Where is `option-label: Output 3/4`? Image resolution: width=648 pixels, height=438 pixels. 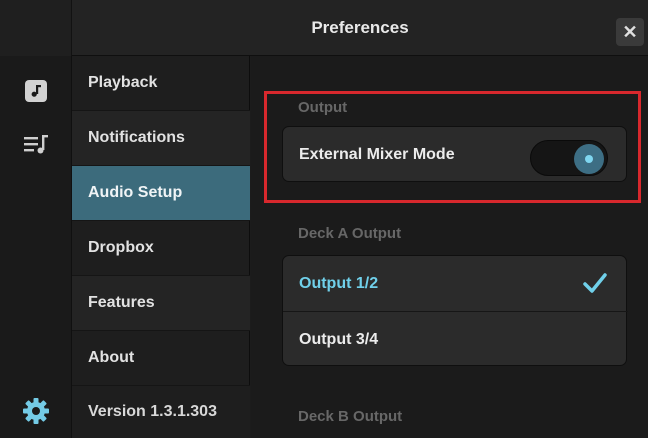 option-label: Output 3/4 is located at coordinates (339, 339).